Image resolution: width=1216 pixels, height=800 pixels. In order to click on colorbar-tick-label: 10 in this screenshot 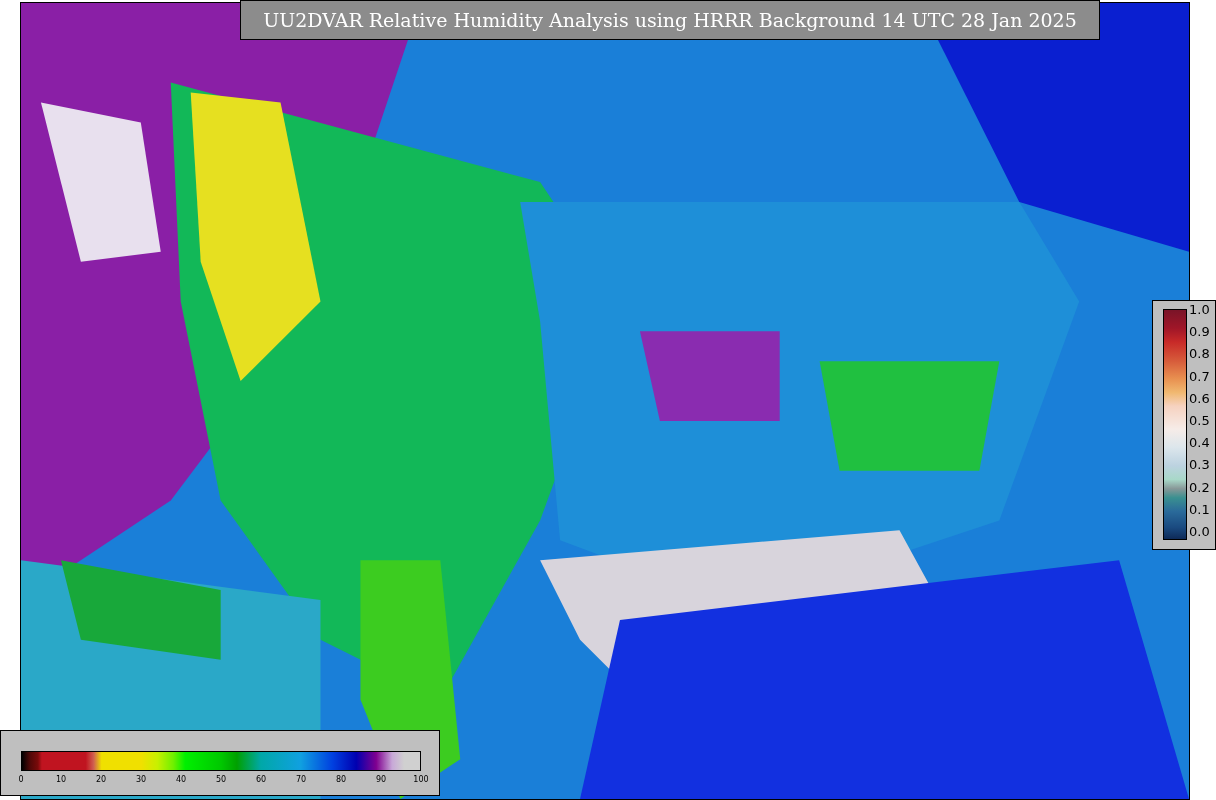, I will do `click(61, 780)`.